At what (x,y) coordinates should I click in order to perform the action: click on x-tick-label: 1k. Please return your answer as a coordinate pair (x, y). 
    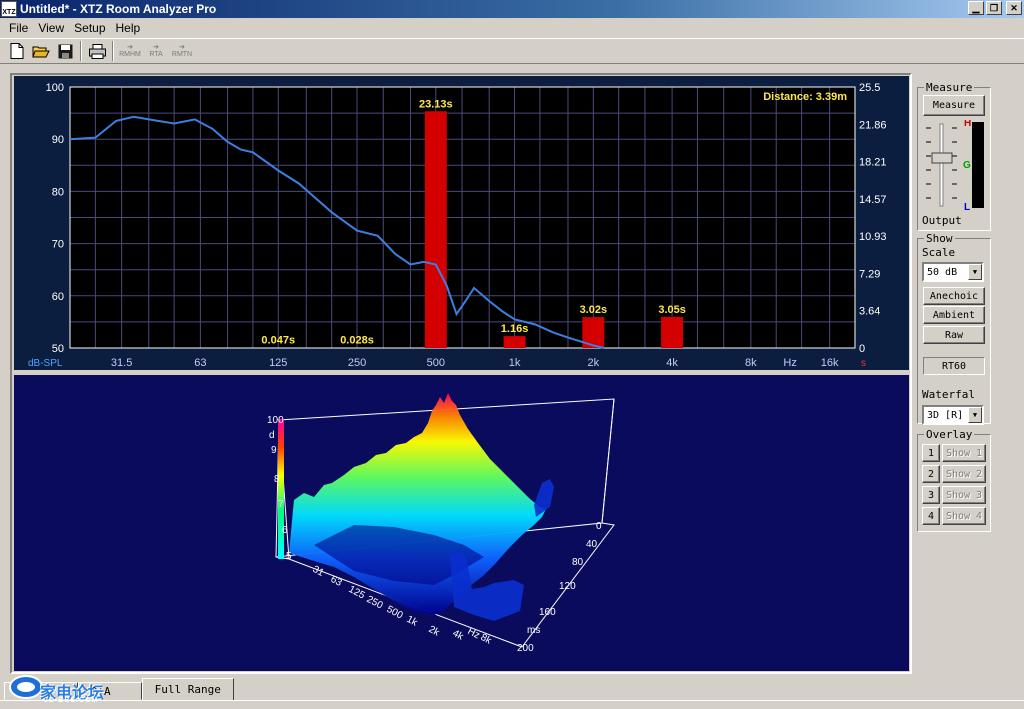
    Looking at the image, I should click on (515, 363).